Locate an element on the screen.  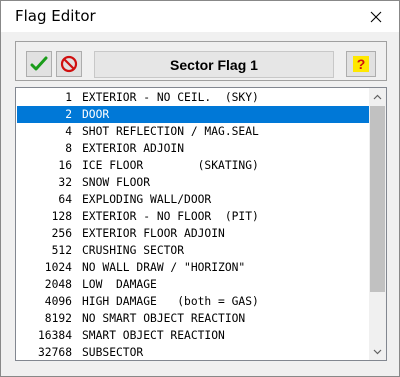
flag-label: EXTERIOR ADJOIN is located at coordinates (133, 148).